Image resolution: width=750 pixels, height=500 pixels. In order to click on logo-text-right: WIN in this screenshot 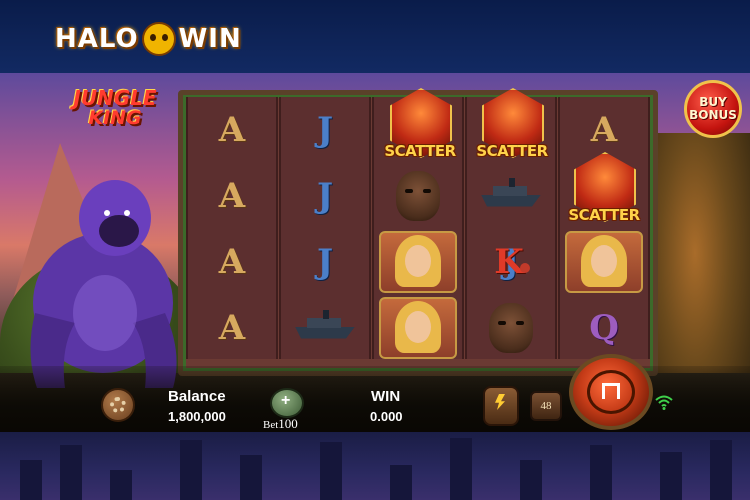, I will do `click(210, 39)`.